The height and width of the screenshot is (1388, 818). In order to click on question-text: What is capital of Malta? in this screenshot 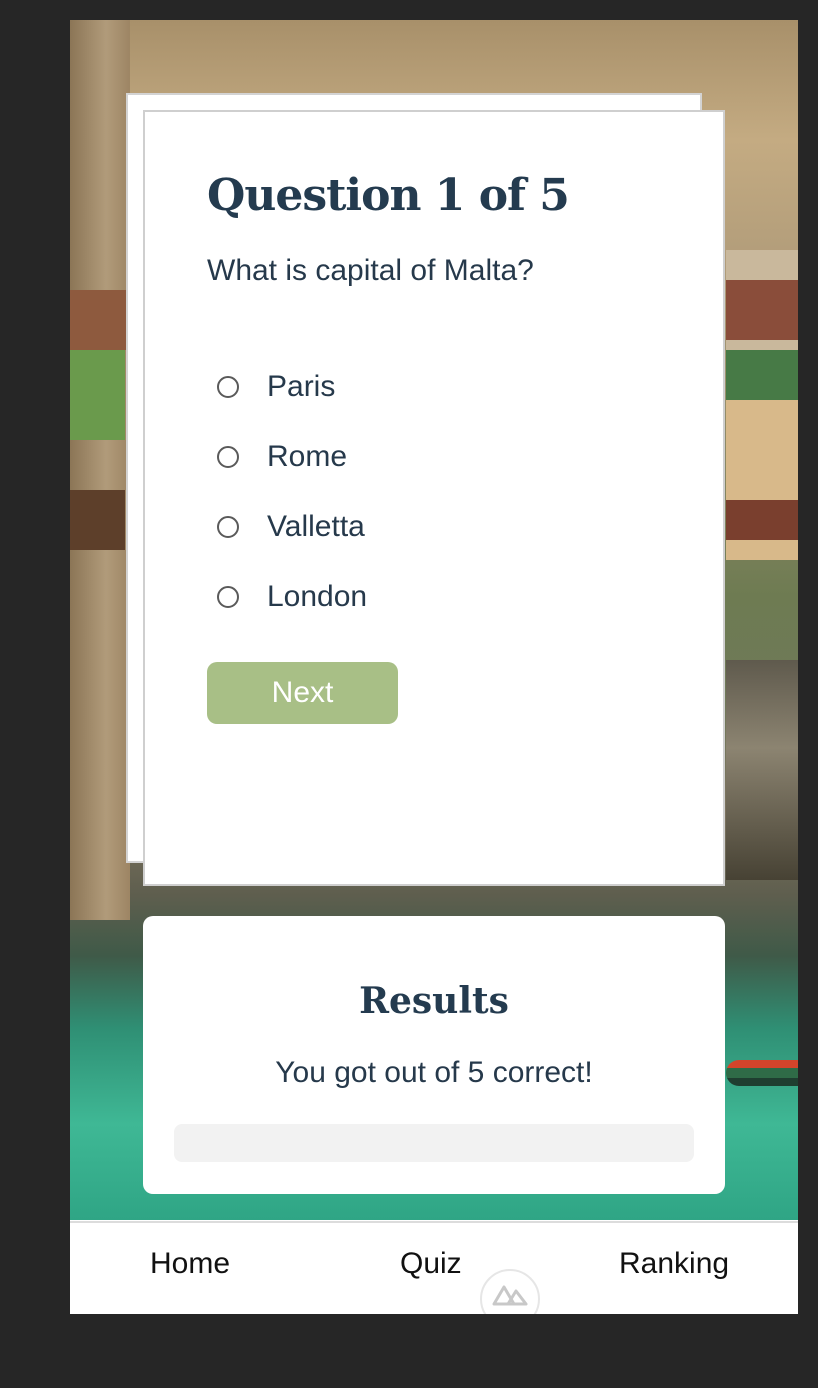, I will do `click(370, 270)`.